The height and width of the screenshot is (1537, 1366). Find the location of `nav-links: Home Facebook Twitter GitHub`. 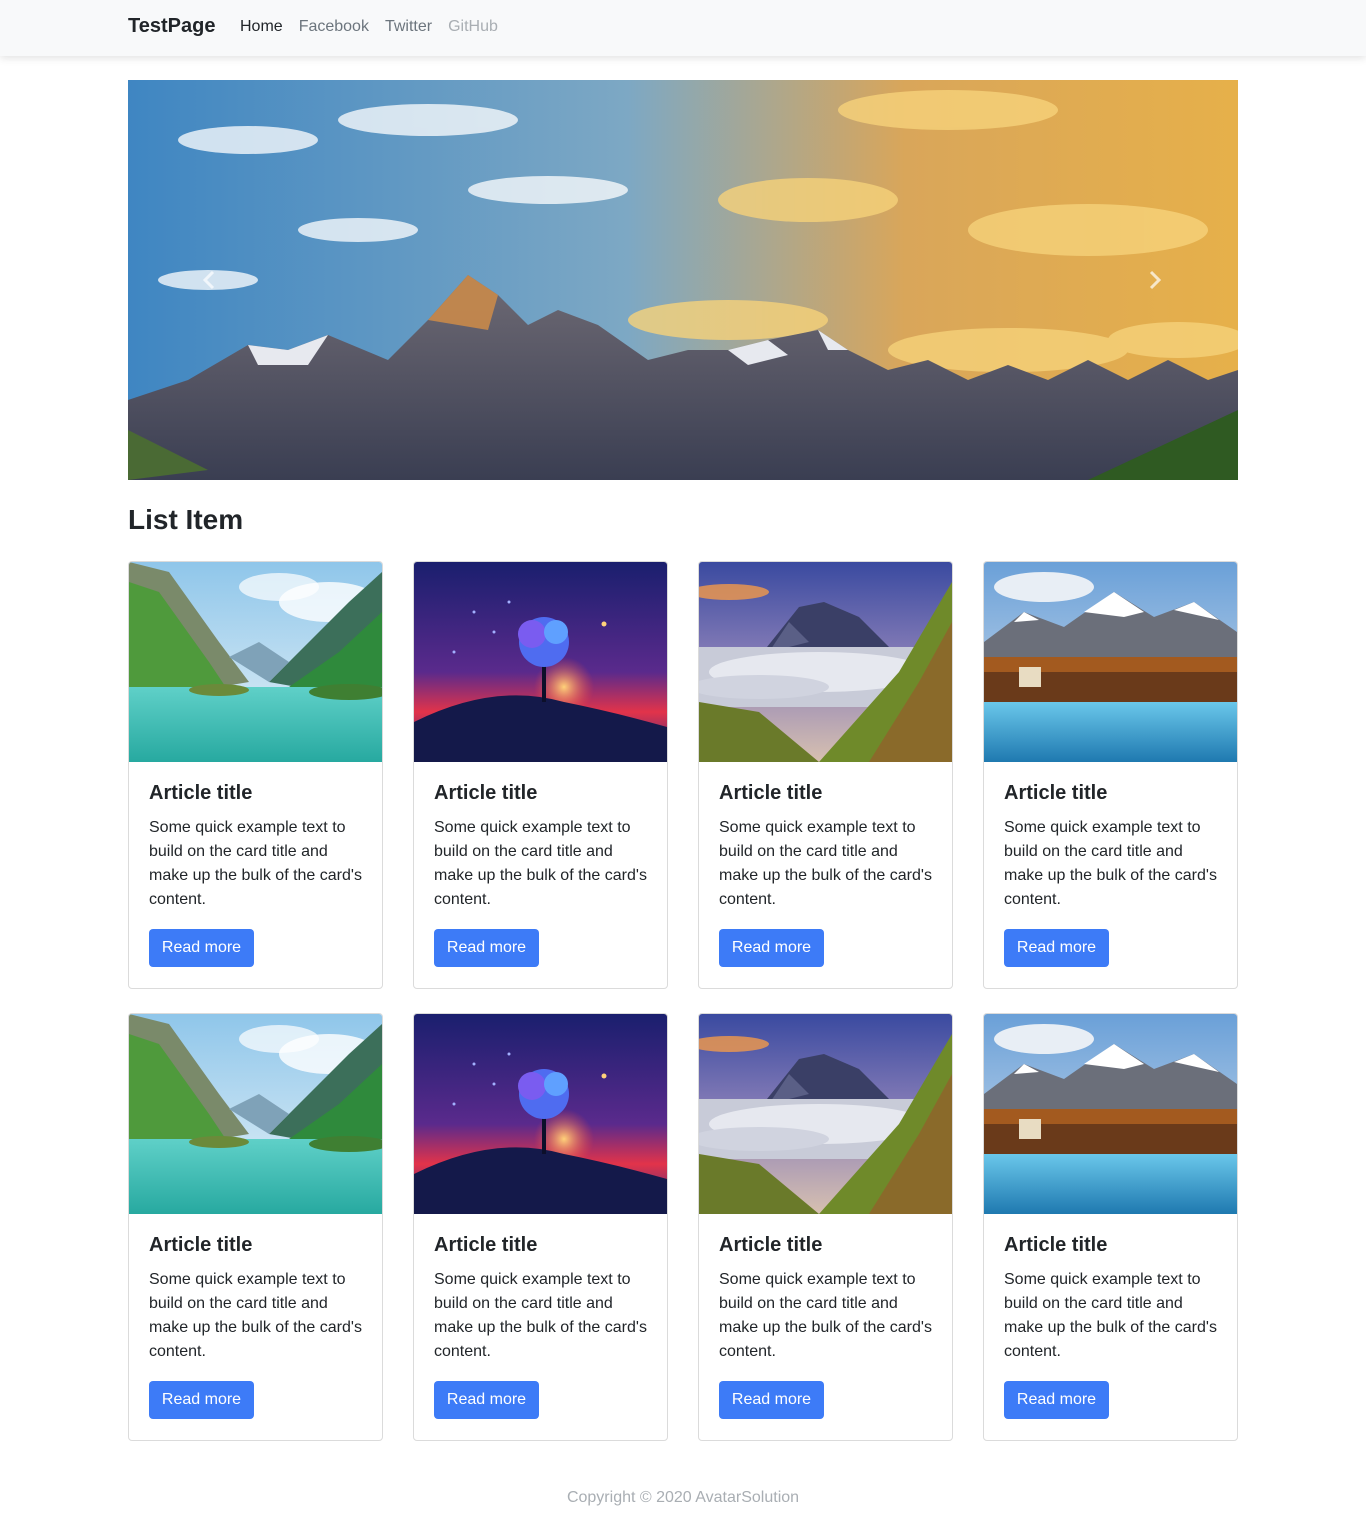

nav-links: Home Facebook Twitter GitHub is located at coordinates (369, 27).